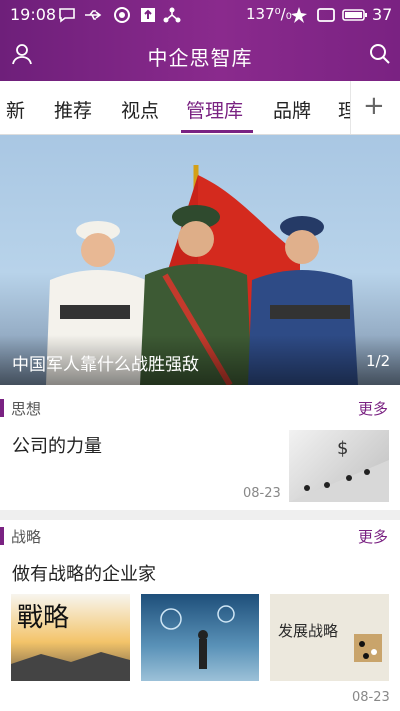  I want to click on app-header: 中企思智库, so click(200, 55).